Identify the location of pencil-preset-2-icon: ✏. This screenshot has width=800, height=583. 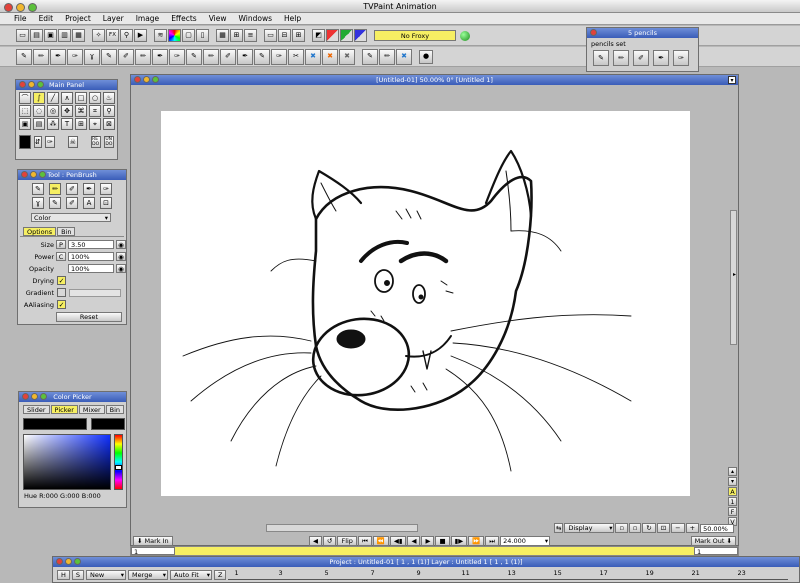
(621, 58).